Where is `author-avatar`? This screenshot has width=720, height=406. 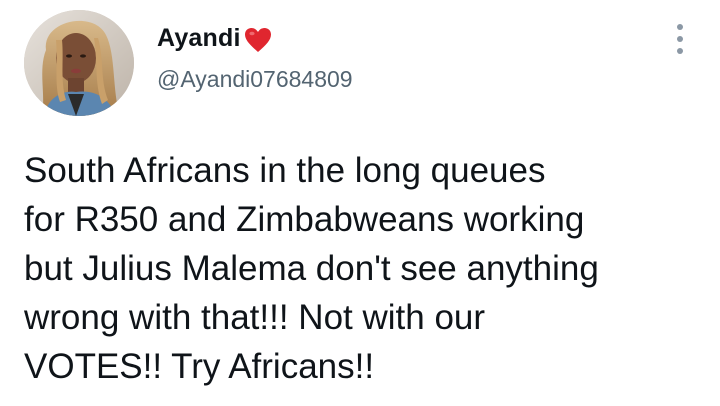
author-avatar is located at coordinates (79, 63).